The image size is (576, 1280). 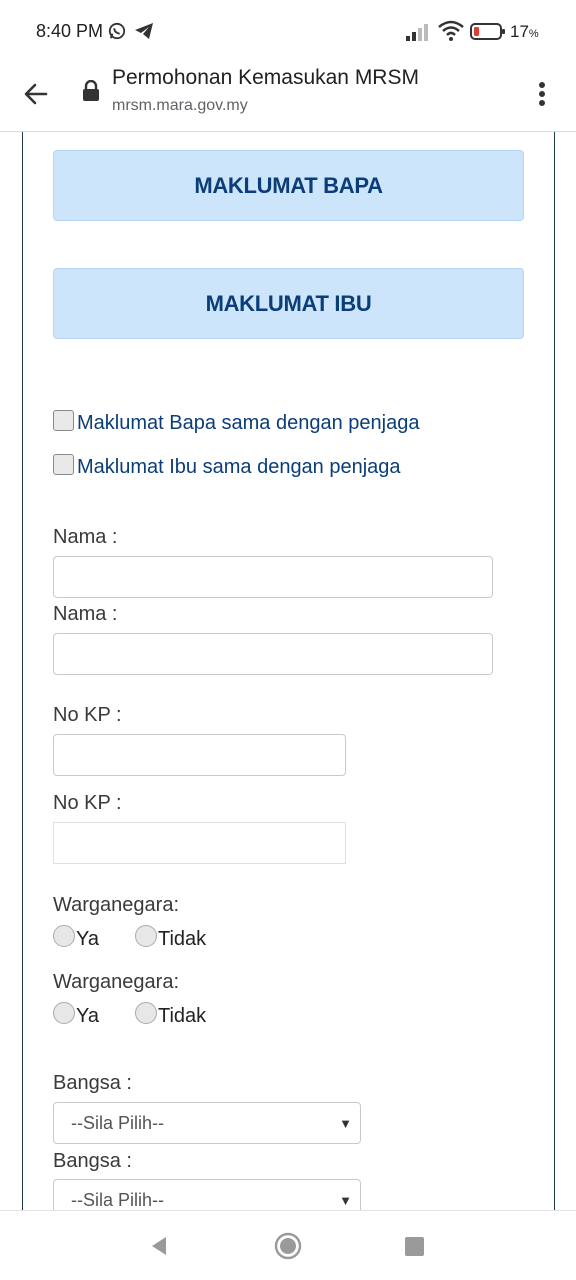 I want to click on warganegara-ibu-ya-radio, so click(x=64, y=1012).